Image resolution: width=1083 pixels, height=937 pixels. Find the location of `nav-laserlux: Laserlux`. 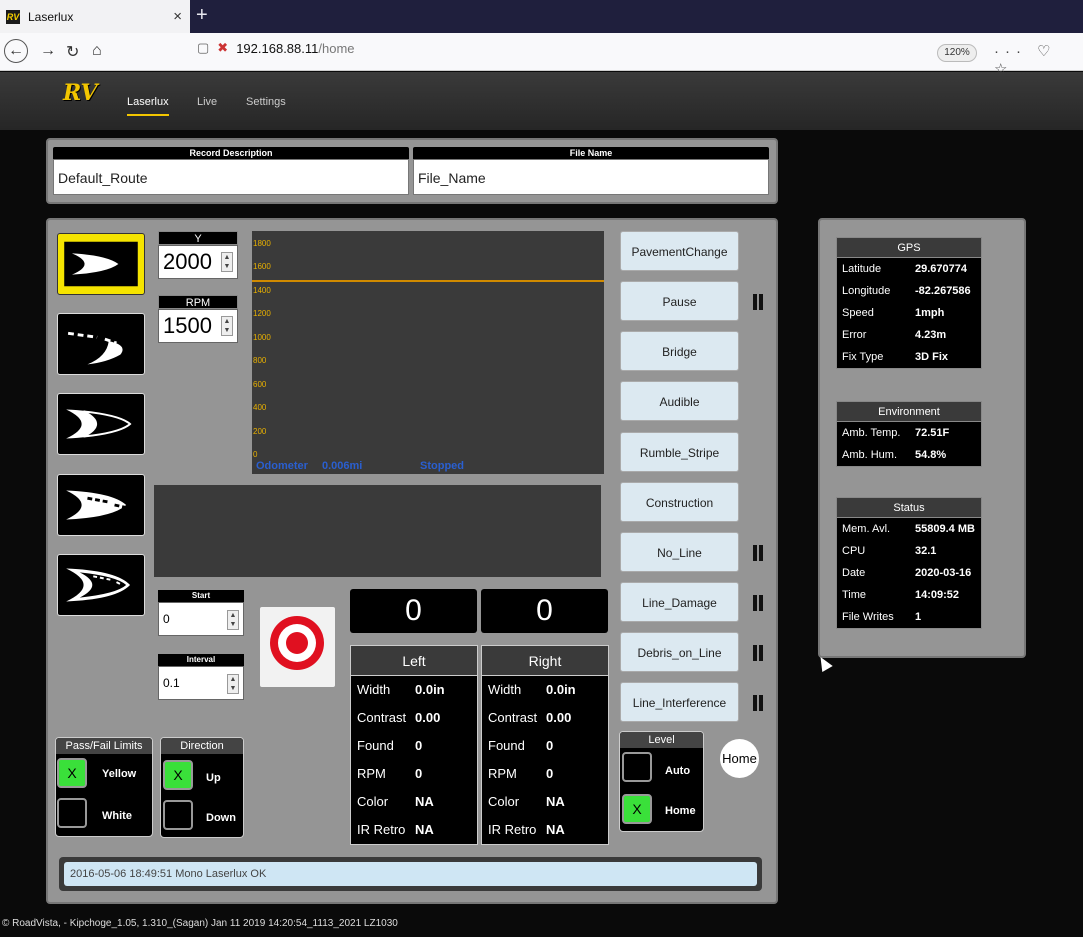

nav-laserlux: Laserlux is located at coordinates (148, 106).